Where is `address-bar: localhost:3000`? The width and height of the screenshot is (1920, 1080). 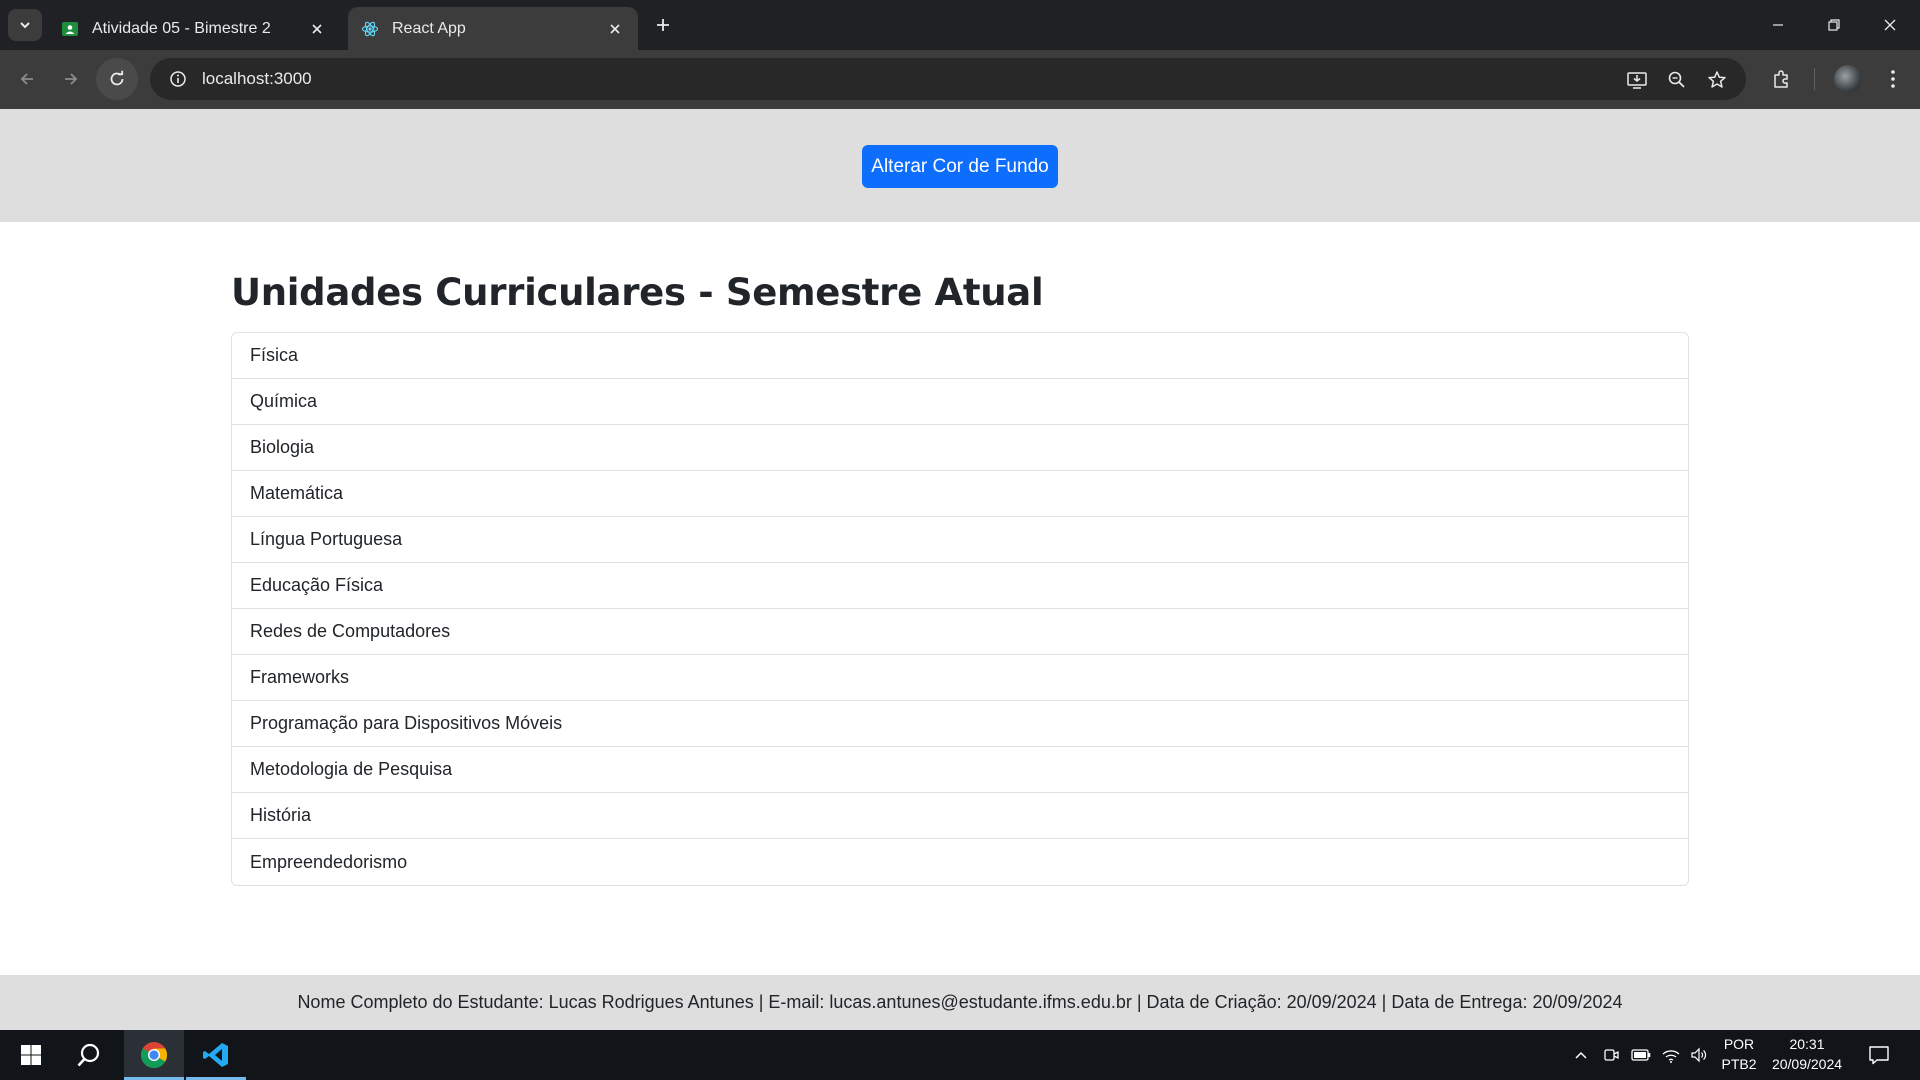 address-bar: localhost:3000 is located at coordinates (948, 79).